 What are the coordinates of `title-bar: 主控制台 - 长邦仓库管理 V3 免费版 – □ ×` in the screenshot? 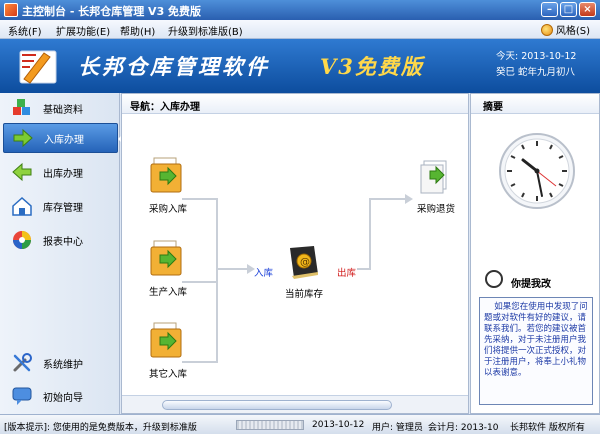 It's located at (300, 10).